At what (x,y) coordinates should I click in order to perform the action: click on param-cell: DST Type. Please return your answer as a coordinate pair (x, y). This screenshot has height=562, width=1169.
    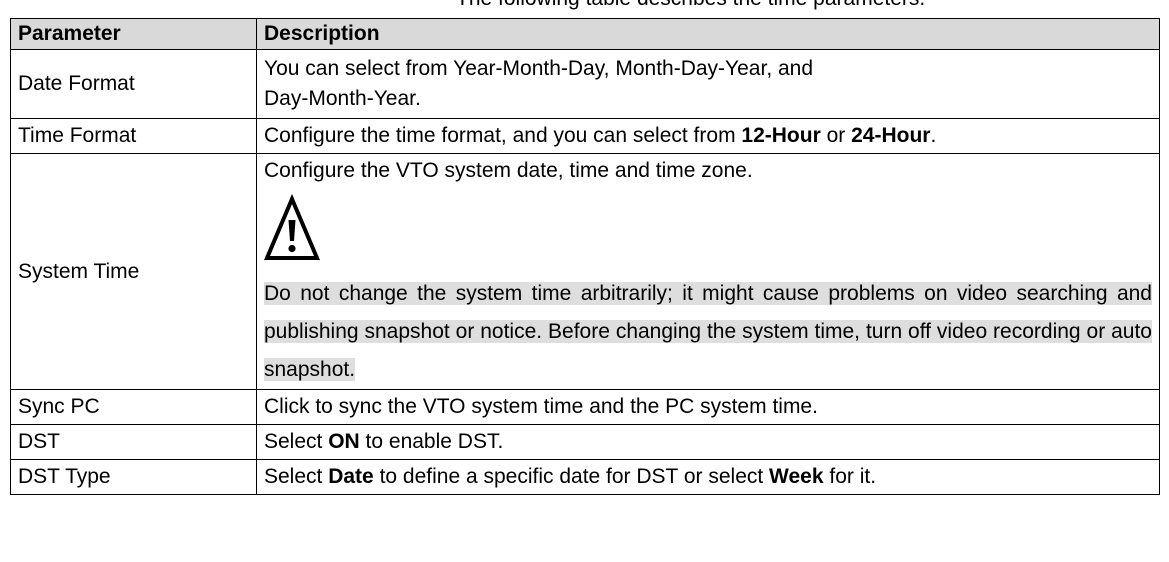
    Looking at the image, I should click on (133, 477).